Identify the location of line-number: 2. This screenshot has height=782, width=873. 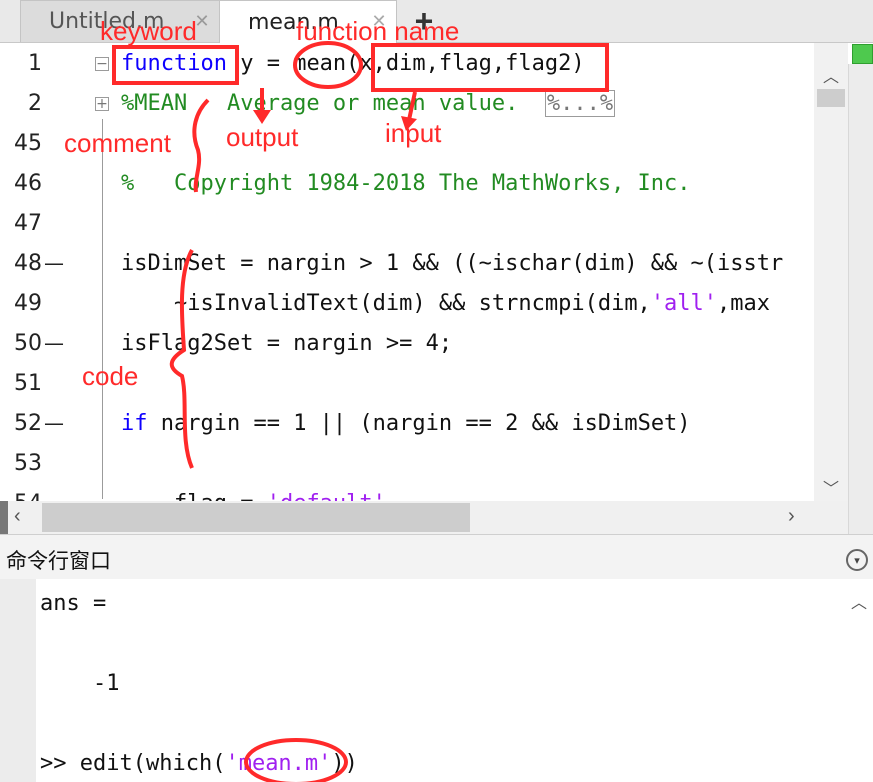
(35, 103).